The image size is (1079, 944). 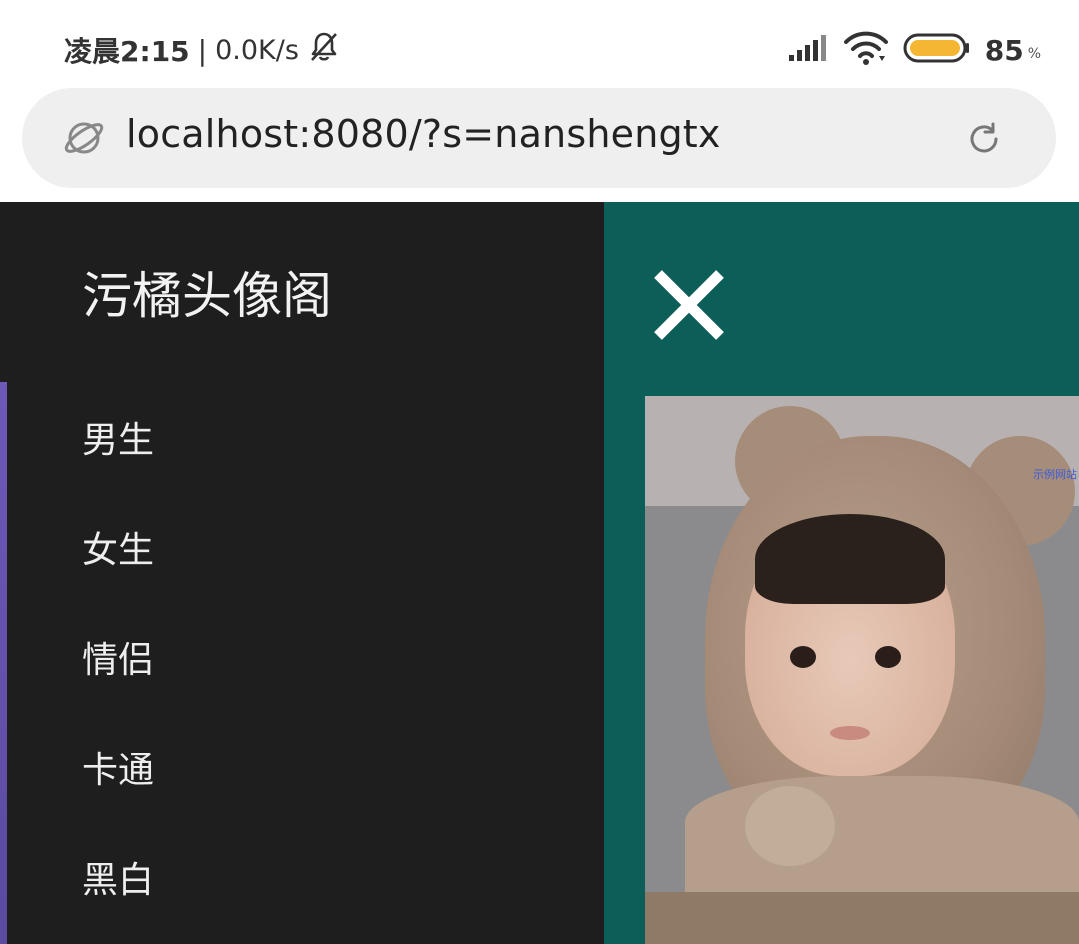 I want to click on battery-icon, so click(x=937, y=50).